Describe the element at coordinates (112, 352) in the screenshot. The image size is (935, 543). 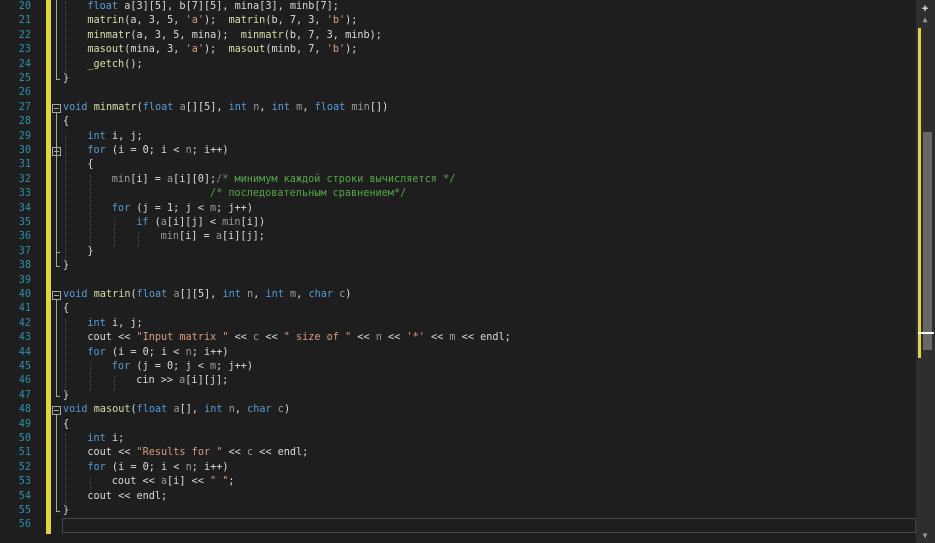
I see `code-token: (` at that location.